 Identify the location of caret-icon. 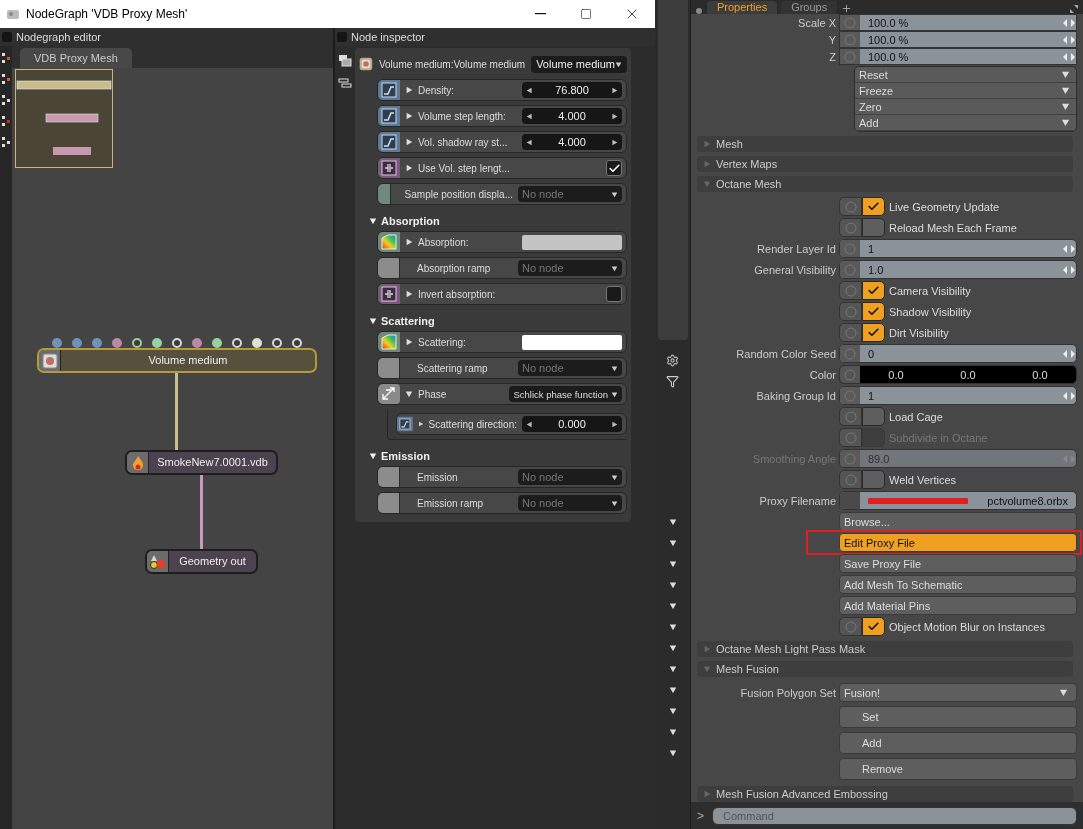
(614, 268).